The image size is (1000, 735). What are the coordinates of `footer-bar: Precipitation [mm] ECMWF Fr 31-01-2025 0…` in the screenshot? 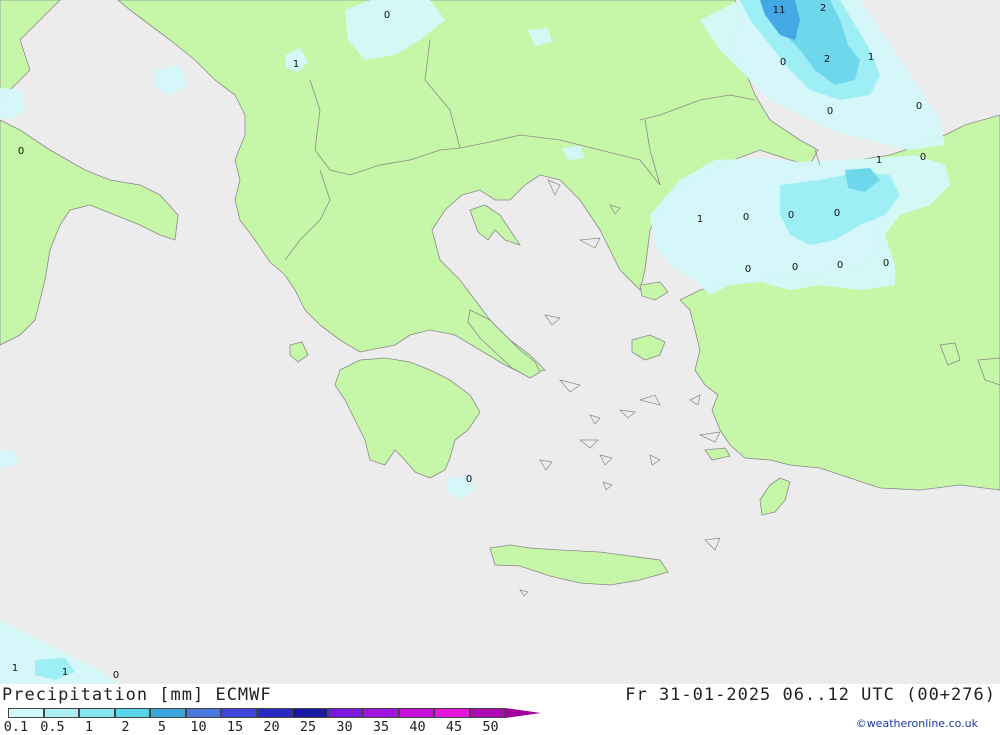 It's located at (500, 709).